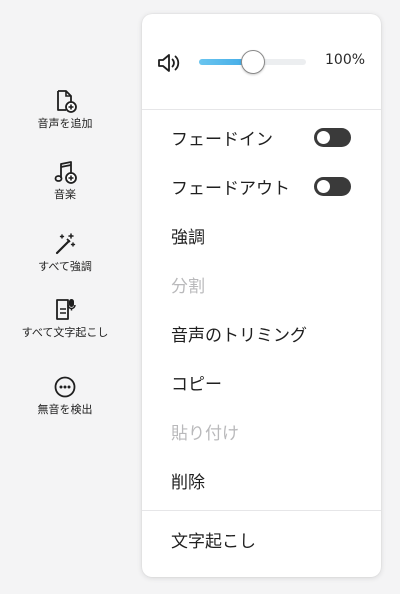 The height and width of the screenshot is (594, 400). I want to click on menu-item-paste: 貼り付け, so click(261, 431).